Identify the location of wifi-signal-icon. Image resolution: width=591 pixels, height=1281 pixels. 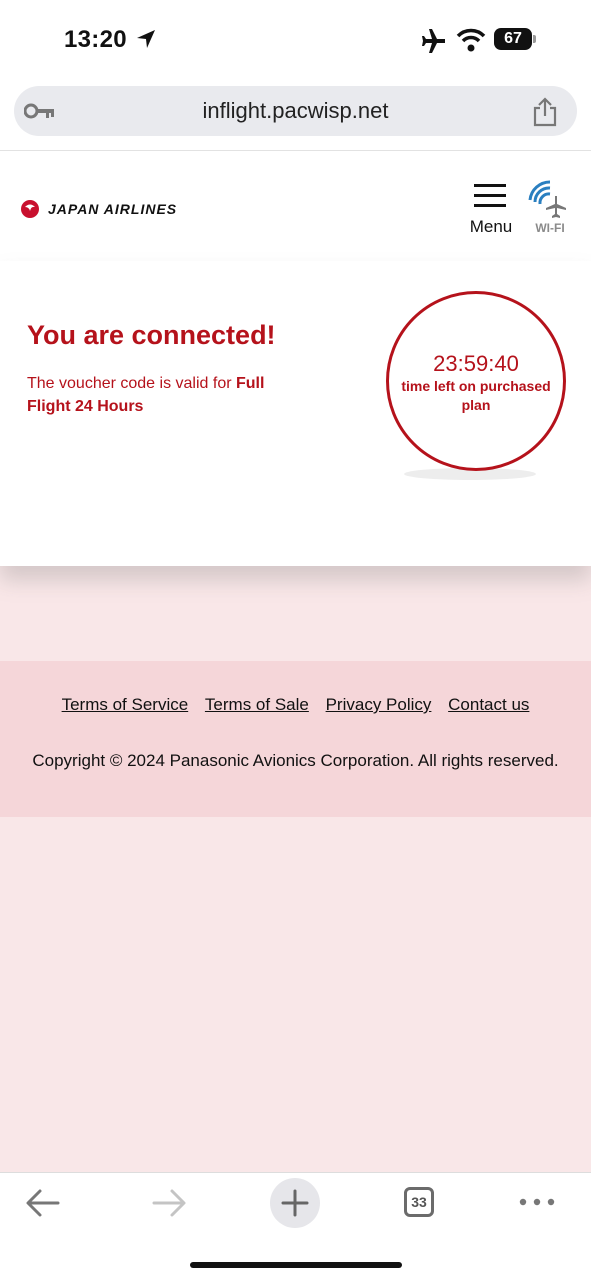
(471, 40).